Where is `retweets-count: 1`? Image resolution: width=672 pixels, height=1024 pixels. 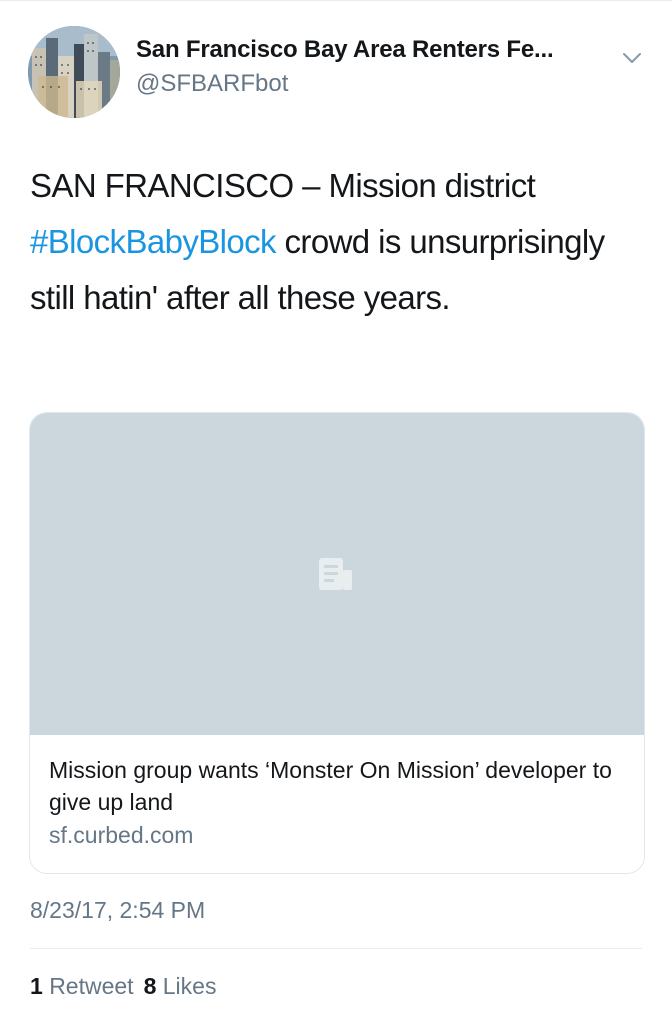
retweets-count: 1 is located at coordinates (36, 986).